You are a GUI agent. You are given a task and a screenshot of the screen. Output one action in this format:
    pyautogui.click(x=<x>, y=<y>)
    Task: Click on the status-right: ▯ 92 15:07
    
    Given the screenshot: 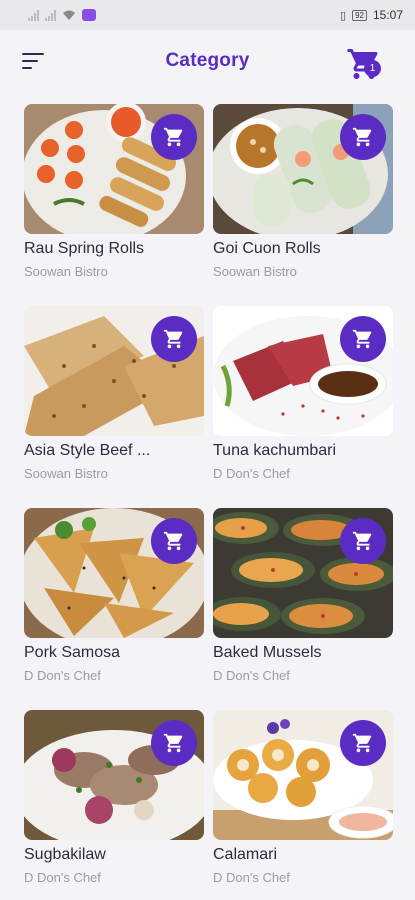 What is the action you would take?
    pyautogui.click(x=371, y=15)
    